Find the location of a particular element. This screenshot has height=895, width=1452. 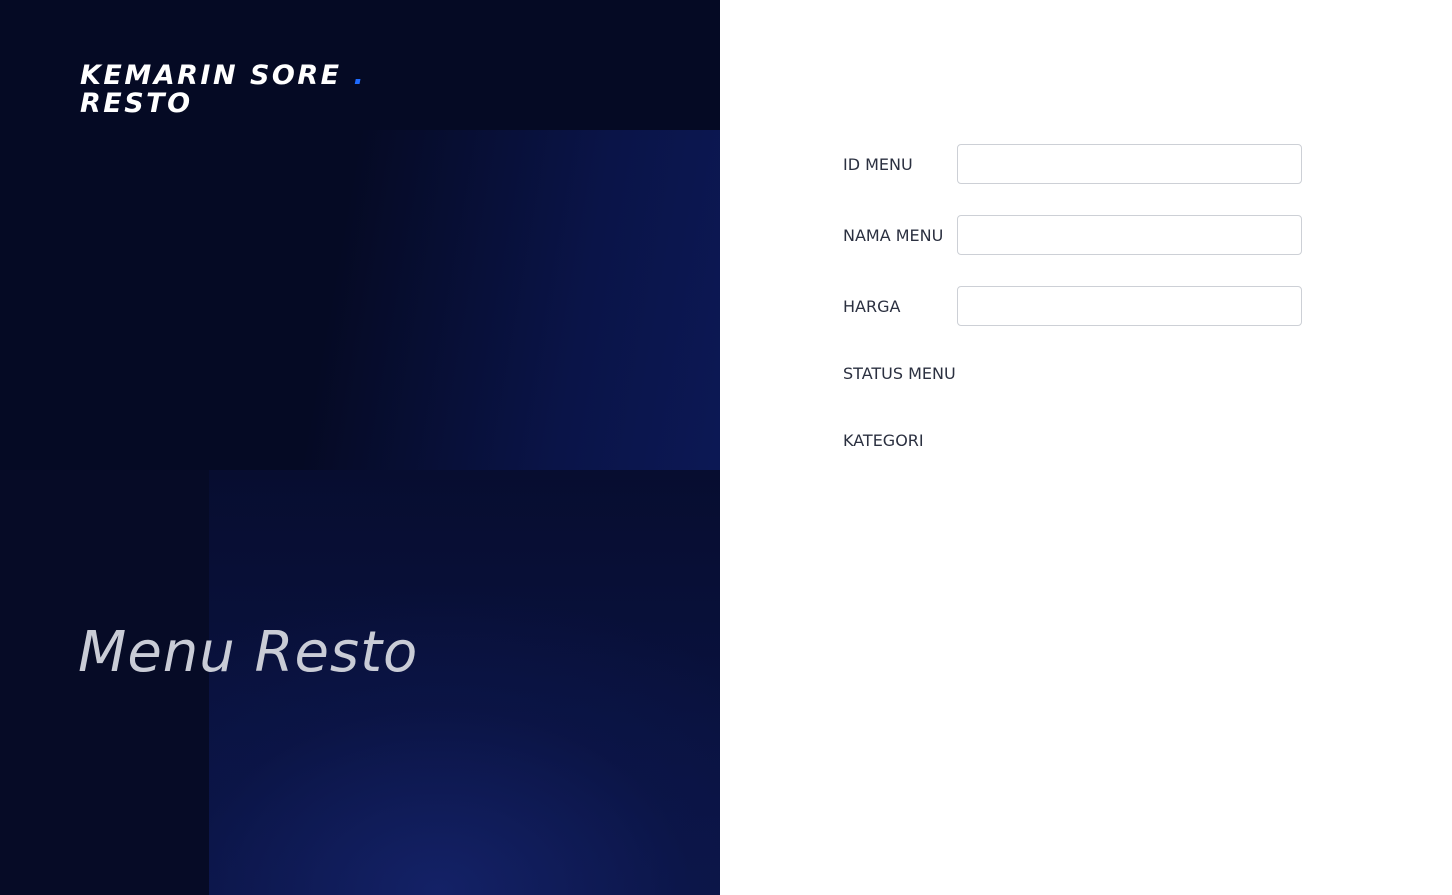

brand-name-line2: RESTO is located at coordinates (136, 103).